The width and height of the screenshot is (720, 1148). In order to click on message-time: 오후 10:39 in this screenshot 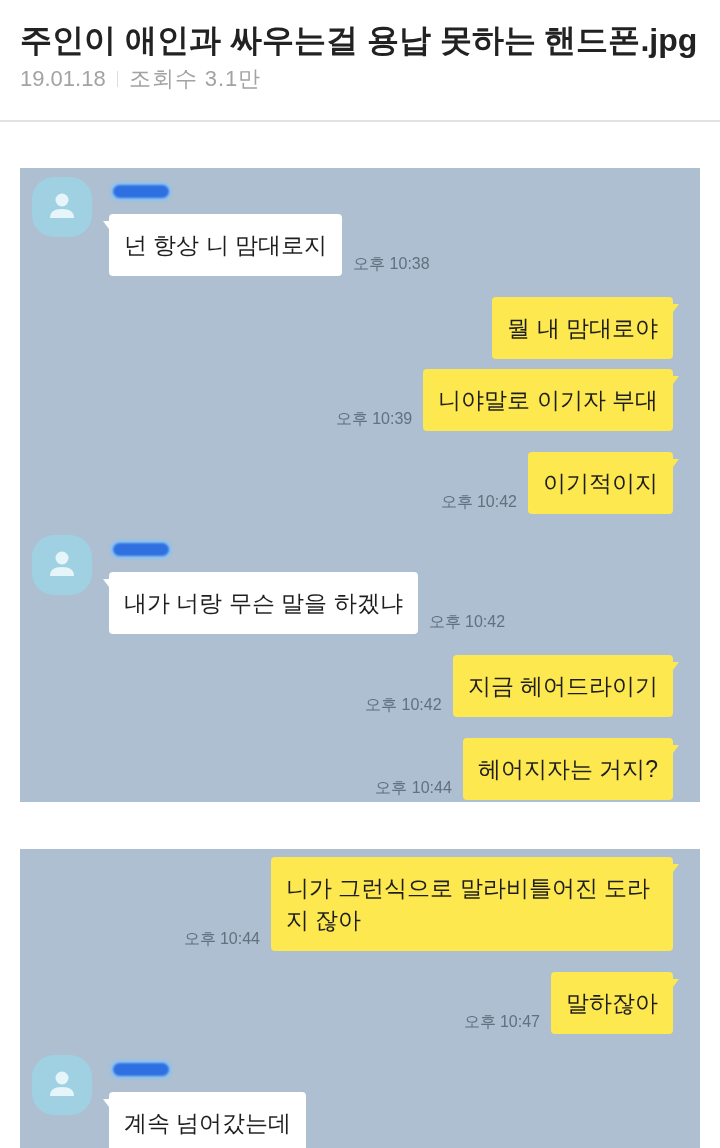, I will do `click(374, 419)`.